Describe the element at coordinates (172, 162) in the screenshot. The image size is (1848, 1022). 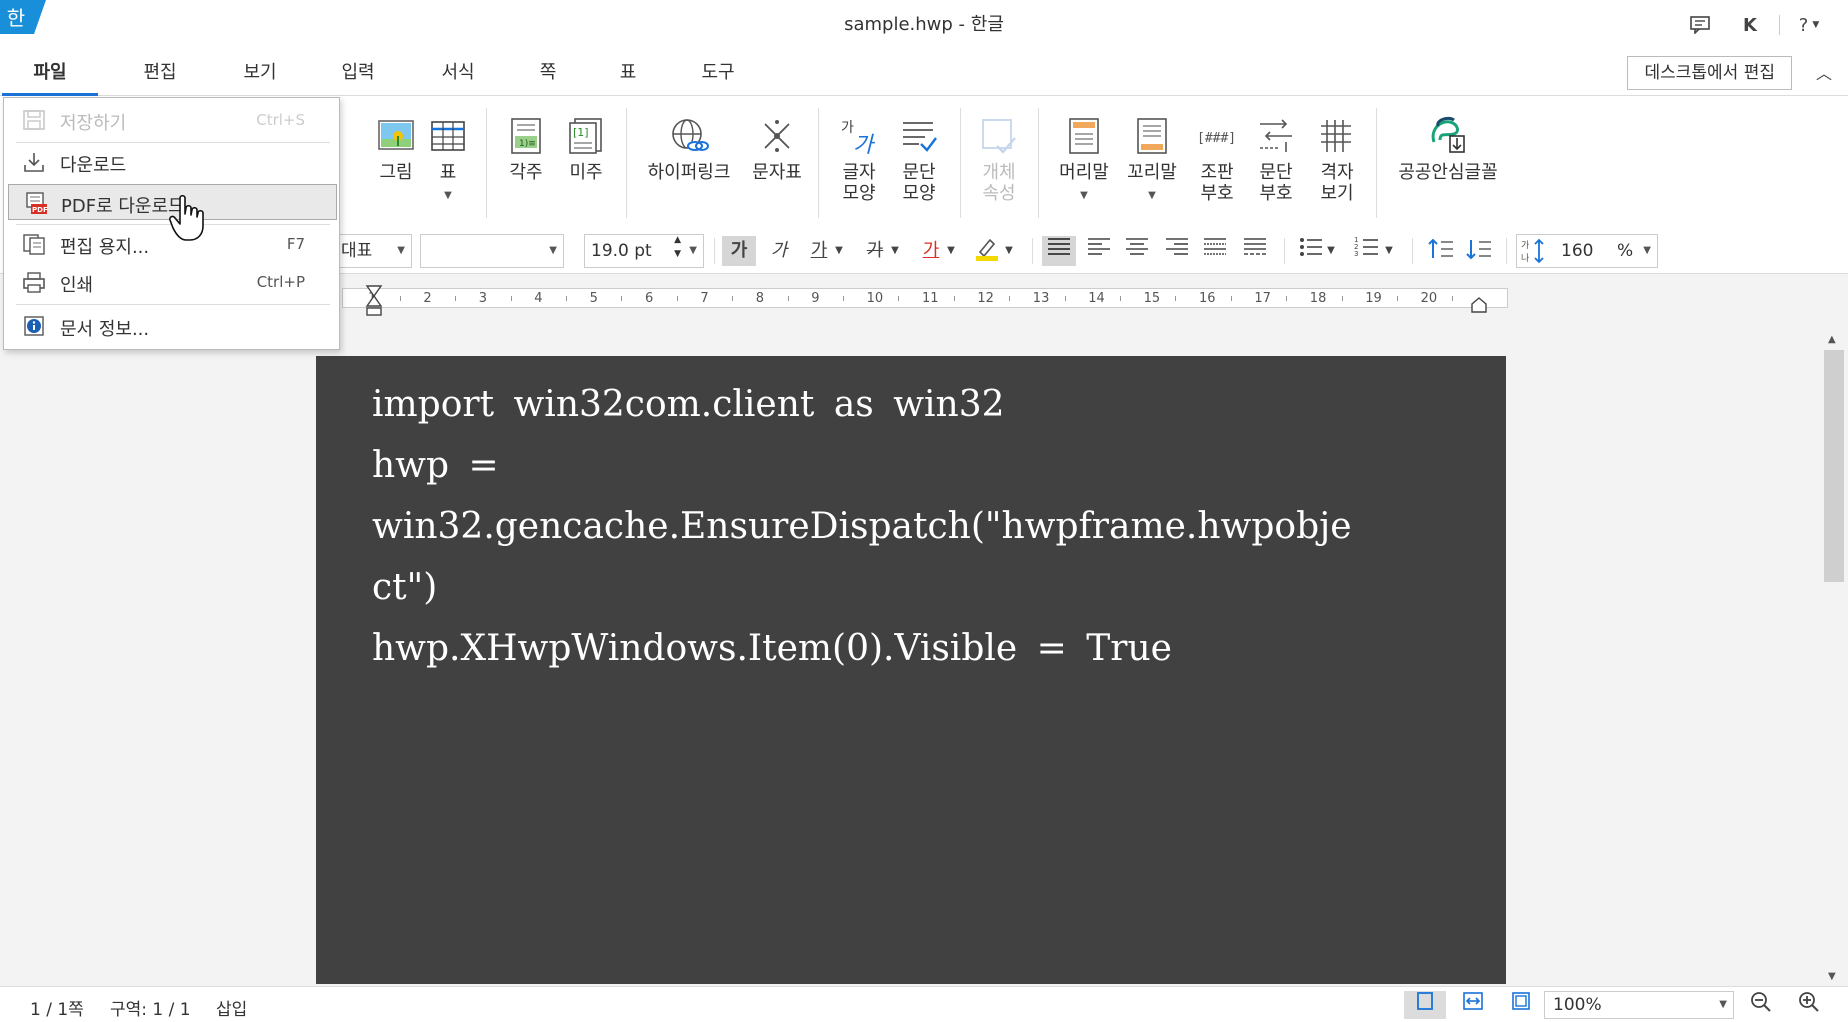
I see `menu-item-download: 다운로드` at that location.